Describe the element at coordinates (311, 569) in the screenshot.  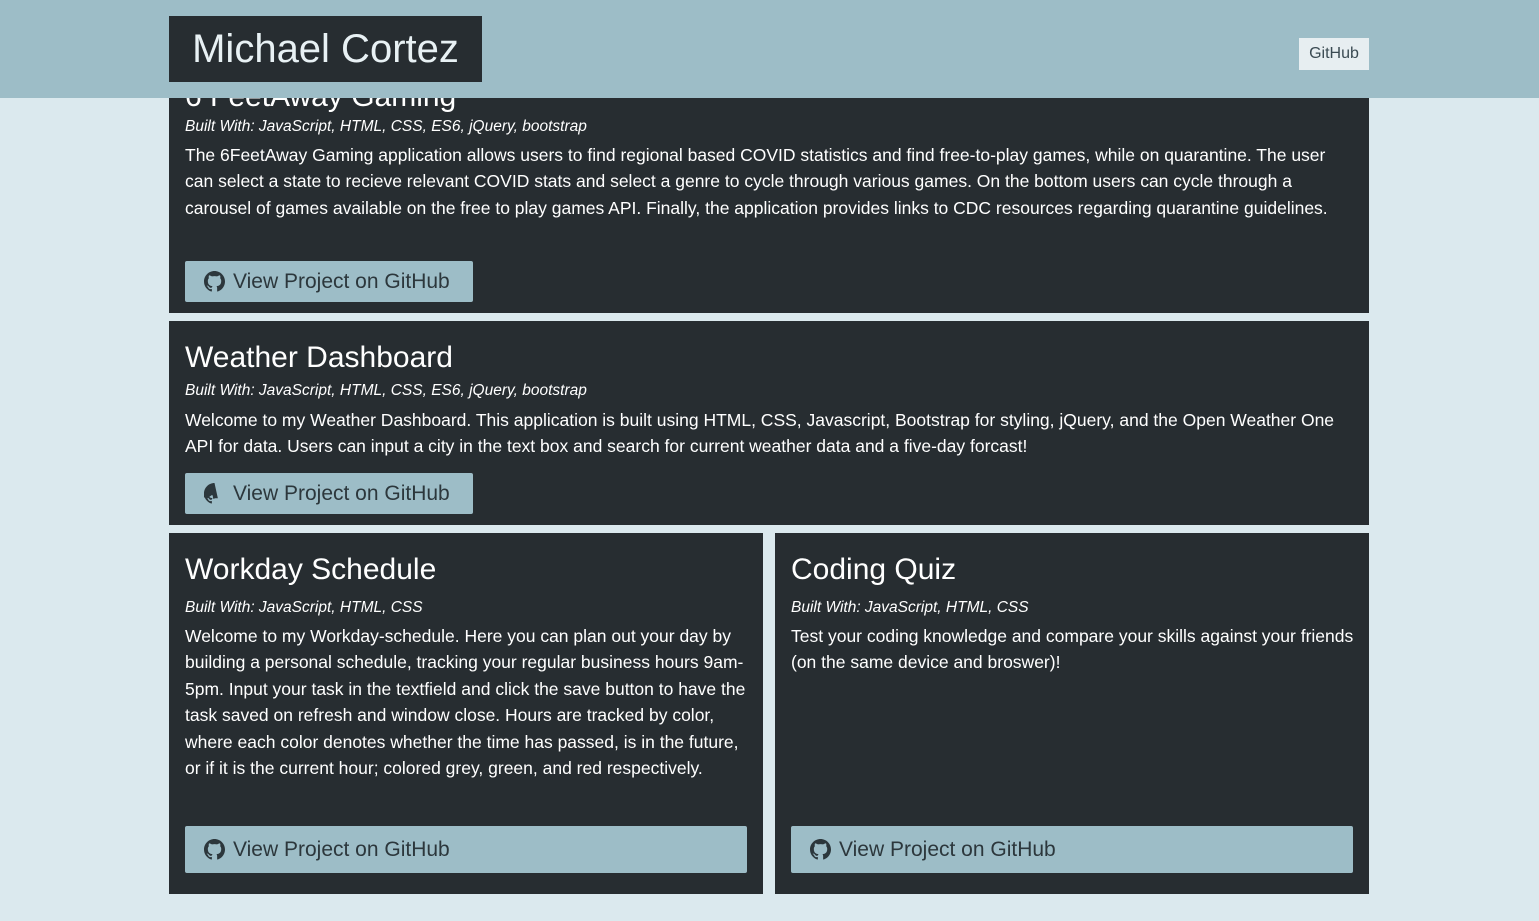
I see `project-title: Workday Schedule` at that location.